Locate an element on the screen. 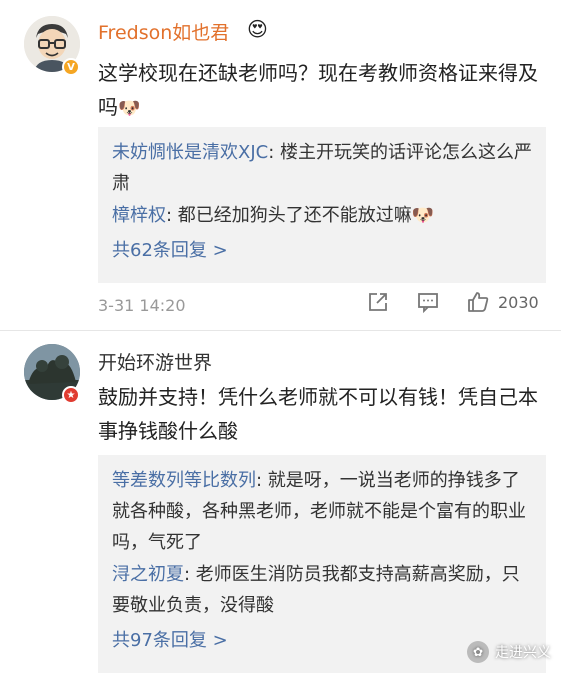  reply-username: 等差数列等比数列 is located at coordinates (184, 480).